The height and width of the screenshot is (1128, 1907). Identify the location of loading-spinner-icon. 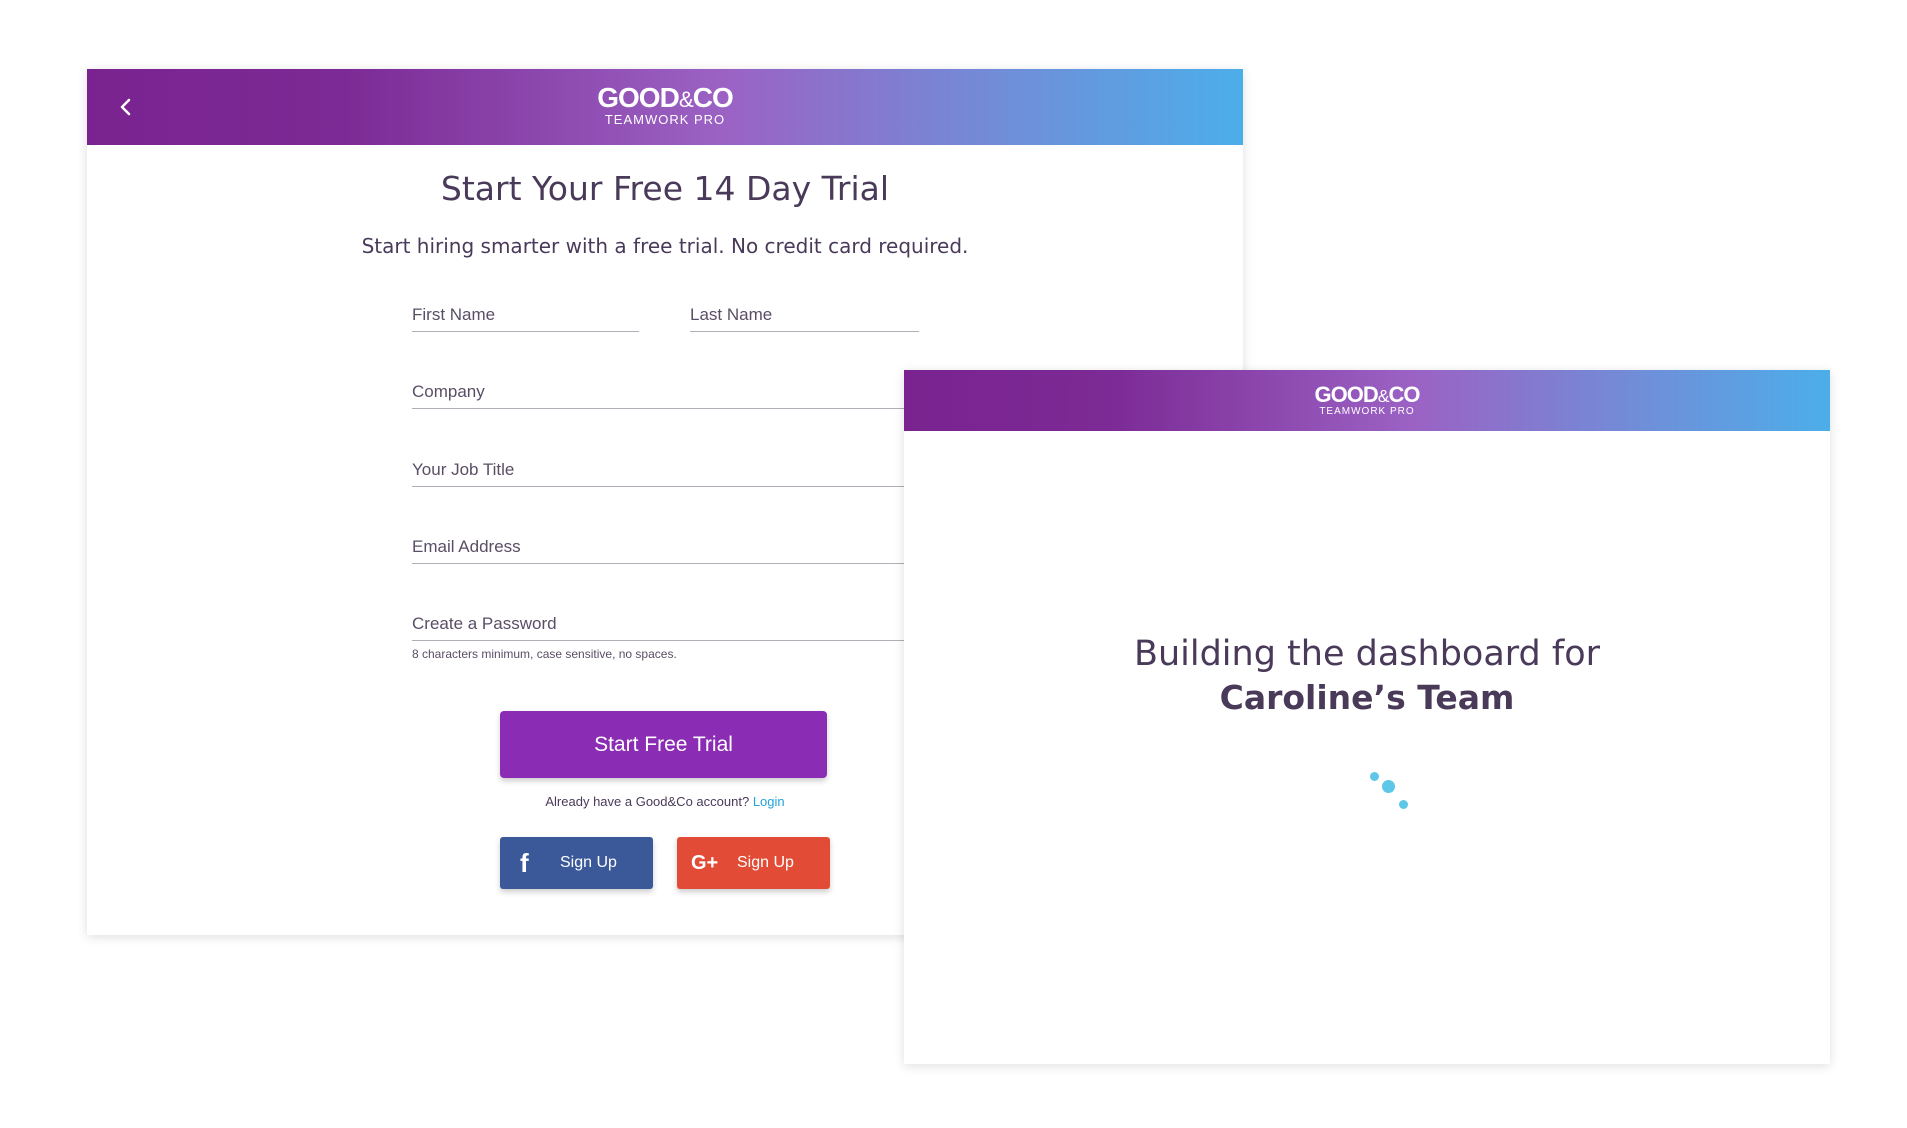
(1390, 792).